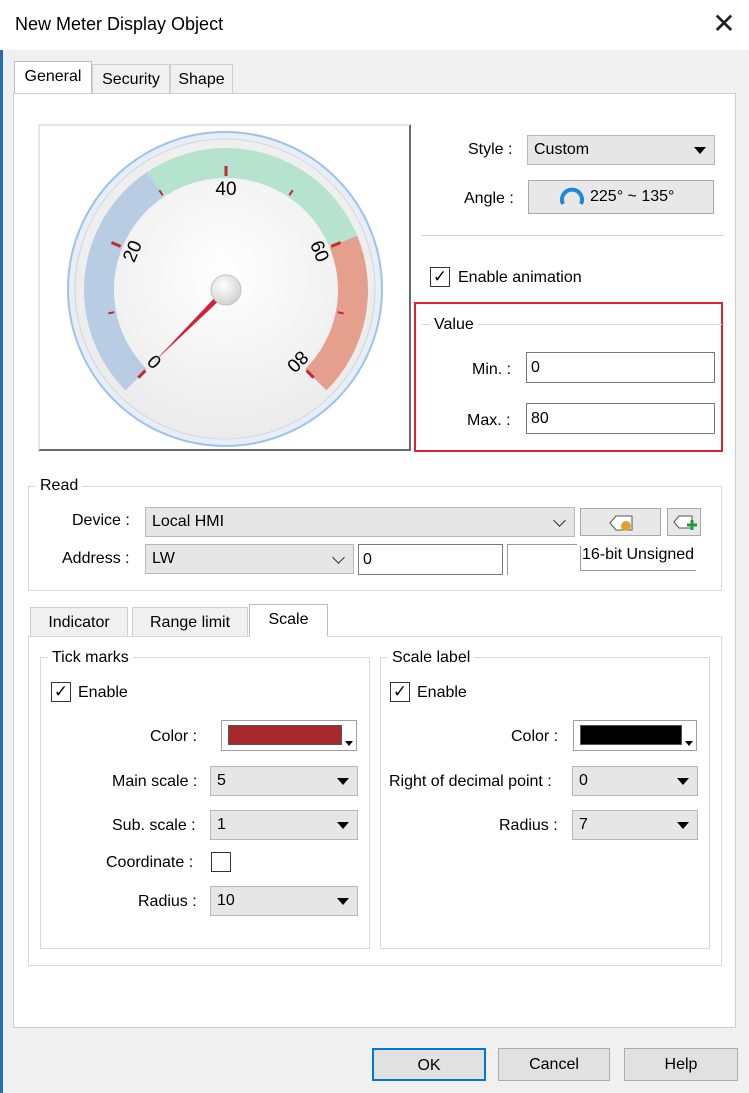  Describe the element at coordinates (226, 900) in the screenshot. I see `tick-radius-value: 10` at that location.